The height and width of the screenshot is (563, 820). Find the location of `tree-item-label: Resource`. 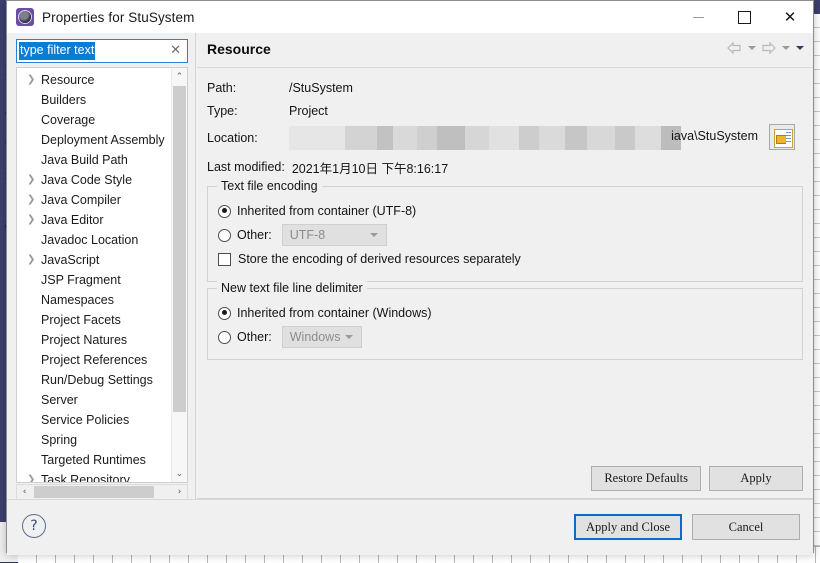

tree-item-label: Resource is located at coordinates (68, 80).